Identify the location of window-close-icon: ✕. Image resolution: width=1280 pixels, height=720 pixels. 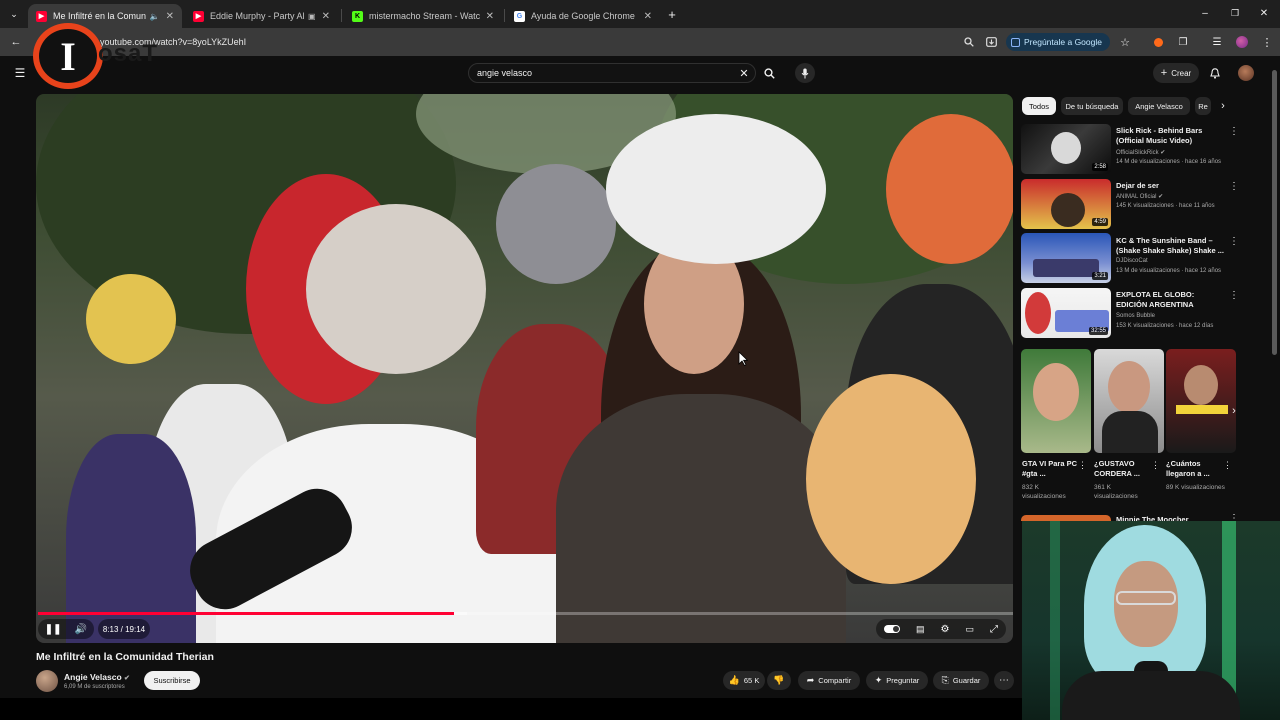
(1264, 13).